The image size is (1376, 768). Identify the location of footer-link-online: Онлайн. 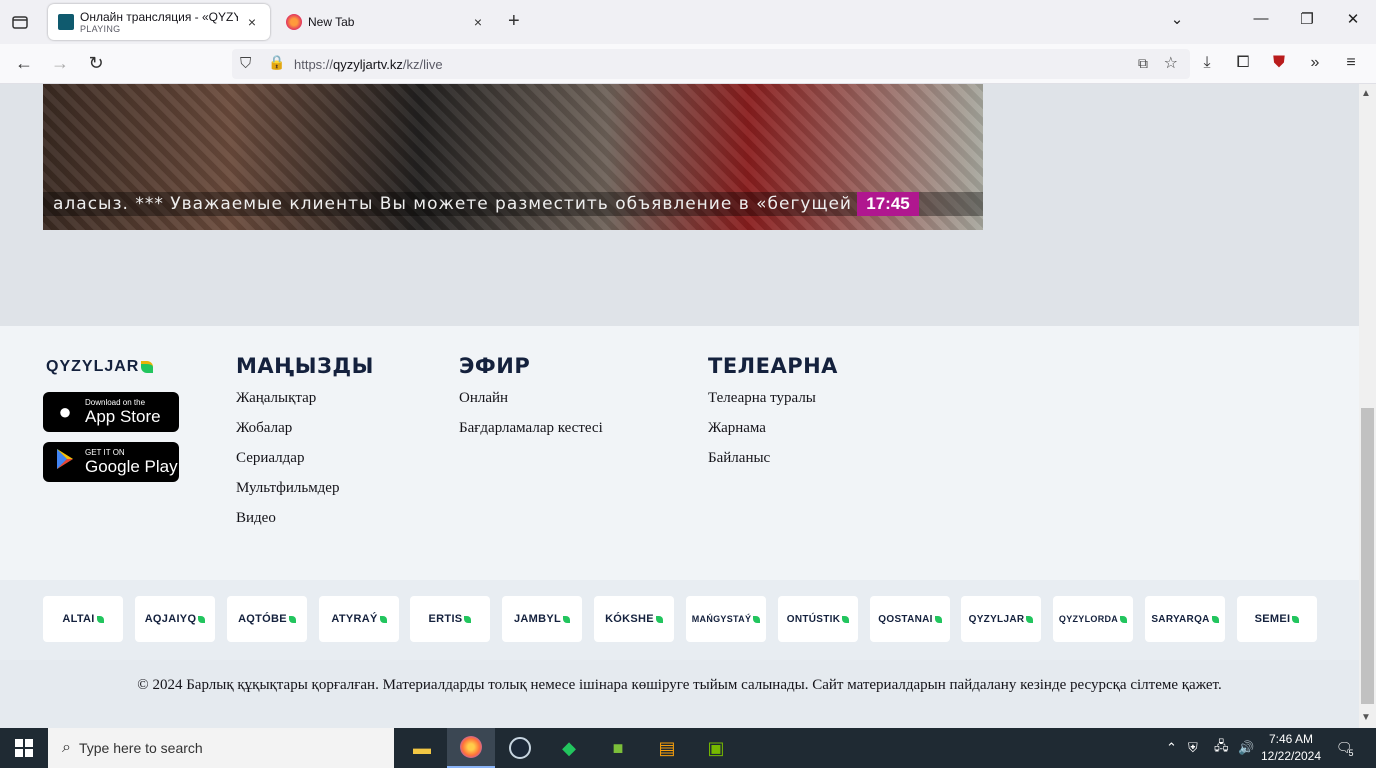
(531, 403).